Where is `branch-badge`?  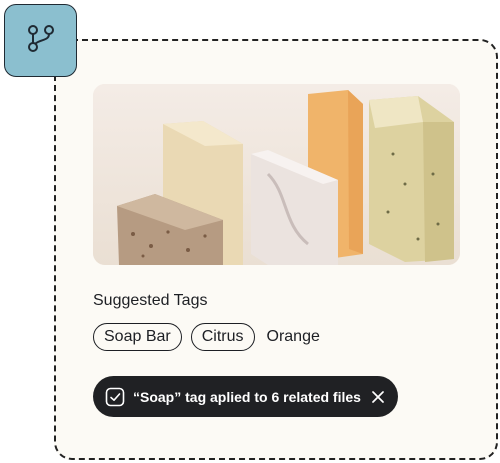
branch-badge is located at coordinates (40, 40).